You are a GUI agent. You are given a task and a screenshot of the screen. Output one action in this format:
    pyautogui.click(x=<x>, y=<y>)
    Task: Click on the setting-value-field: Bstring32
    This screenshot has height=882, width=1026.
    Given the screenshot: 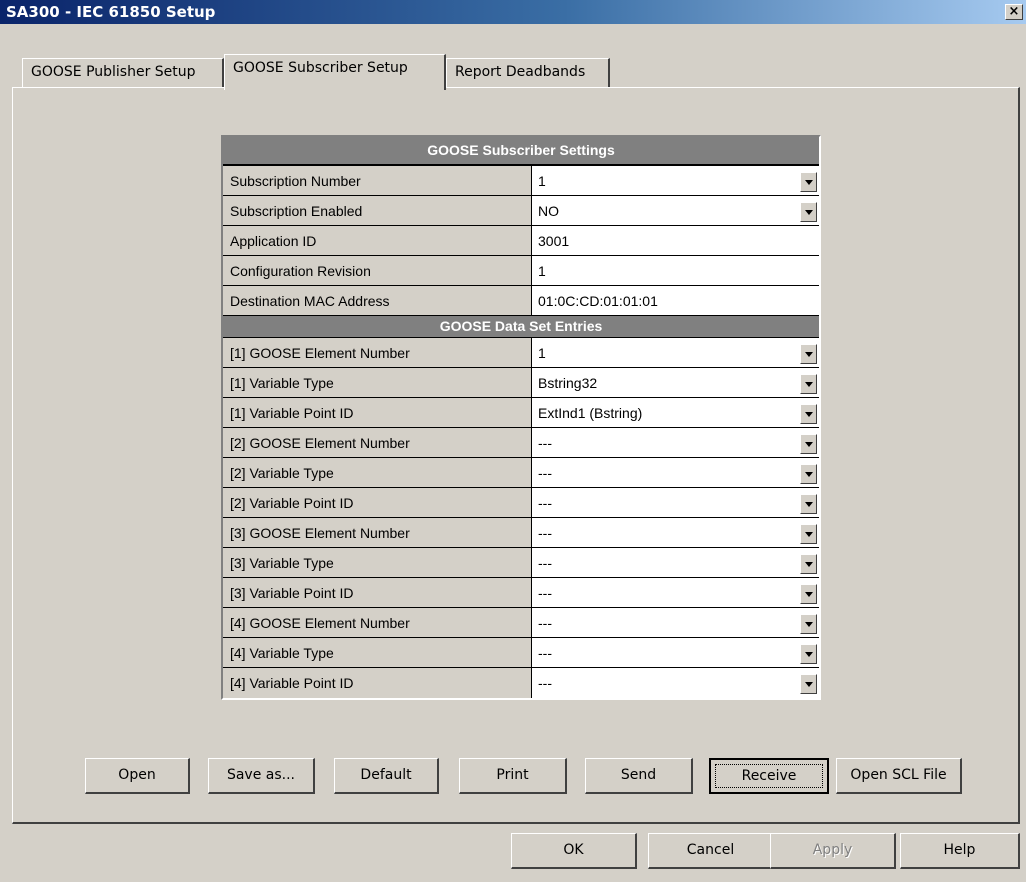 What is the action you would take?
    pyautogui.click(x=675, y=382)
    